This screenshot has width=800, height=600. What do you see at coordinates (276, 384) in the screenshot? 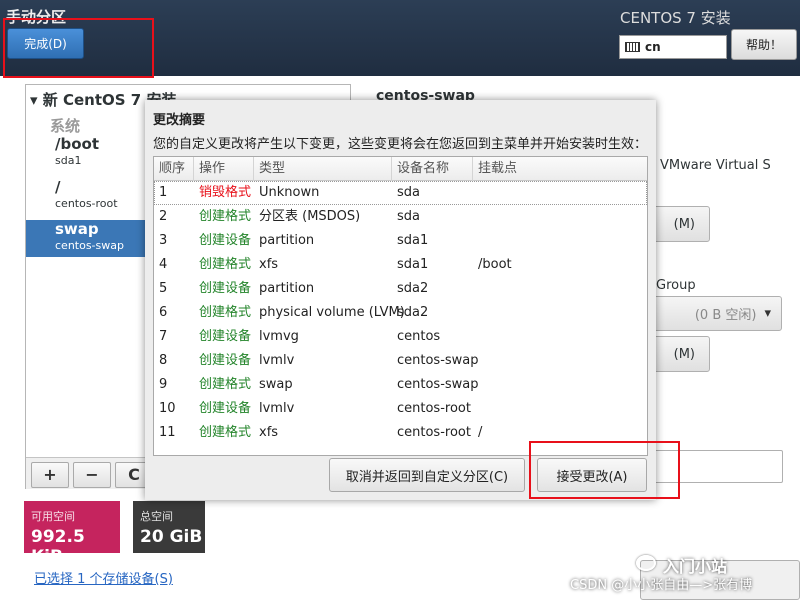
I see `cell-type: swap` at bounding box center [276, 384].